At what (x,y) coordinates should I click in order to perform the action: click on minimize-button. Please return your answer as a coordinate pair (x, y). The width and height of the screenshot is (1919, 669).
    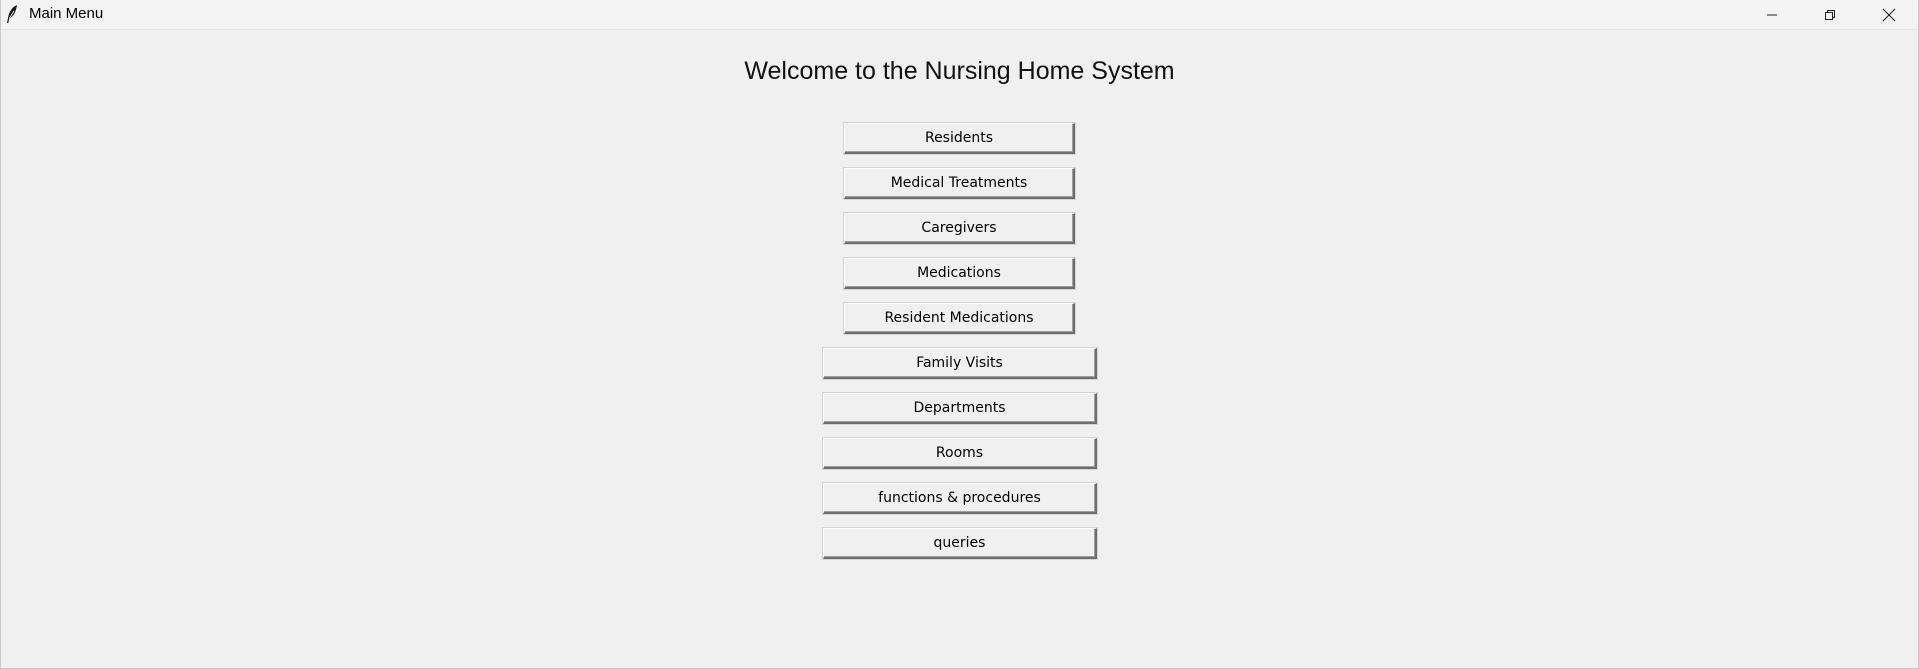
    Looking at the image, I should click on (1772, 14).